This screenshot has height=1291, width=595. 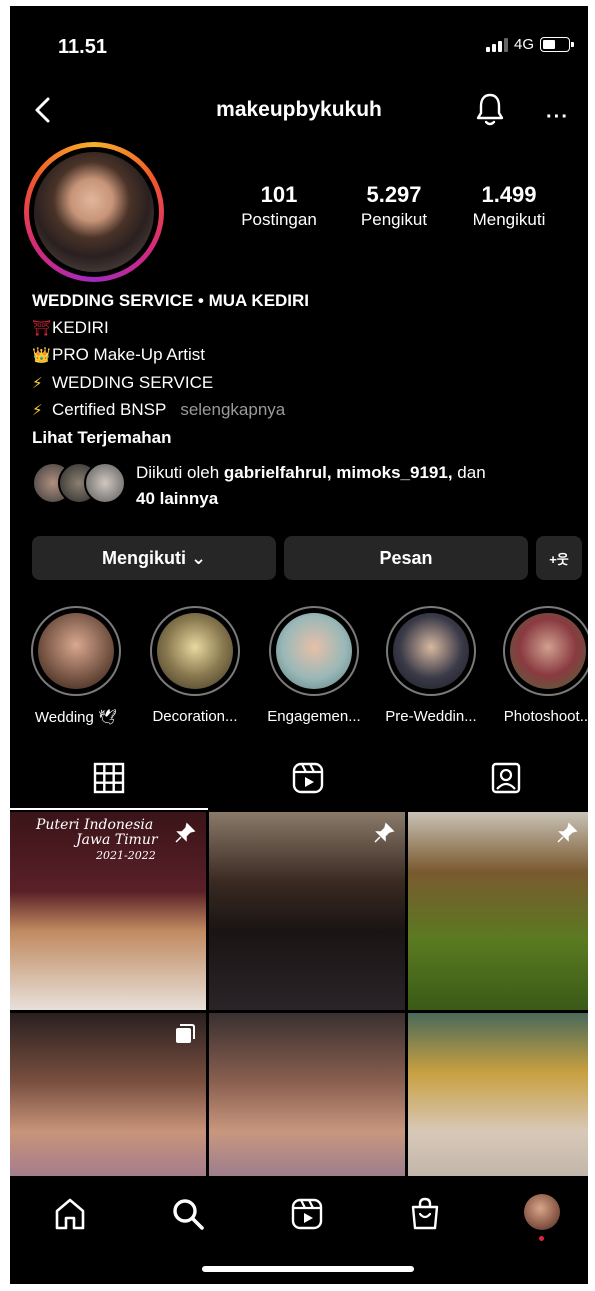 What do you see at coordinates (308, 778) in the screenshot?
I see `reels-icon` at bounding box center [308, 778].